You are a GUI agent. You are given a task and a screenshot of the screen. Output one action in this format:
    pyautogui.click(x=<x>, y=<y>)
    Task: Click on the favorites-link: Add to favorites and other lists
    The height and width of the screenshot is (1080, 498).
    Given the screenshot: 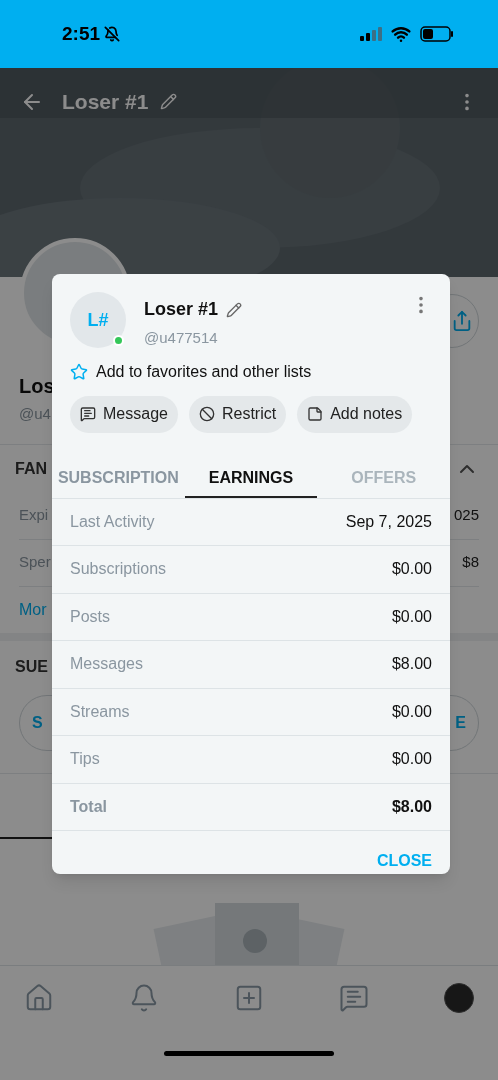 What is the action you would take?
    pyautogui.click(x=204, y=371)
    